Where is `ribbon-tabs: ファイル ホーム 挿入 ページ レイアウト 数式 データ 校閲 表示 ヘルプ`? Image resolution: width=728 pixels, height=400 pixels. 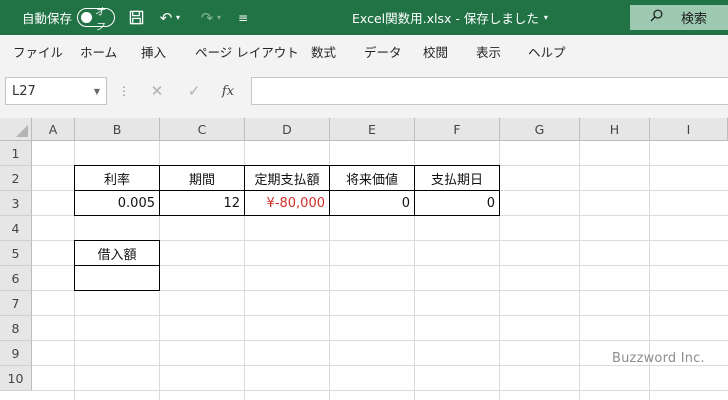 ribbon-tabs: ファイル ホーム 挿入 ページ レイアウト 数式 データ 校閲 表示 ヘルプ is located at coordinates (364, 51).